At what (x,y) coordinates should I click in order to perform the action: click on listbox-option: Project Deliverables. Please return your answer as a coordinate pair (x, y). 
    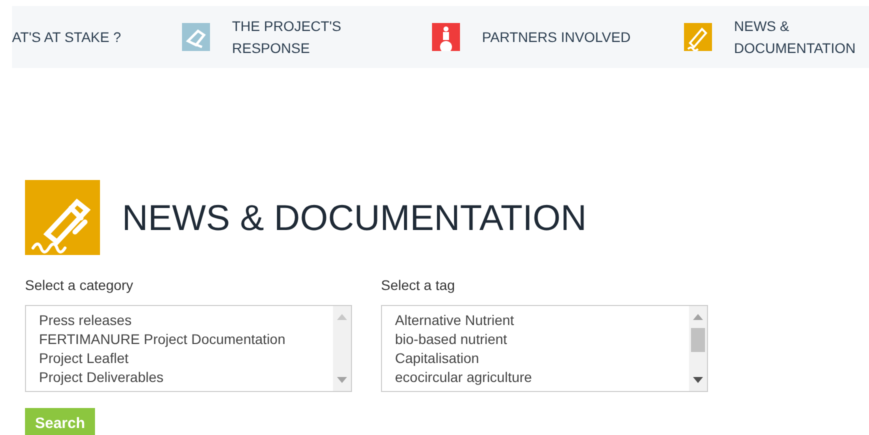
    Looking at the image, I should click on (186, 377).